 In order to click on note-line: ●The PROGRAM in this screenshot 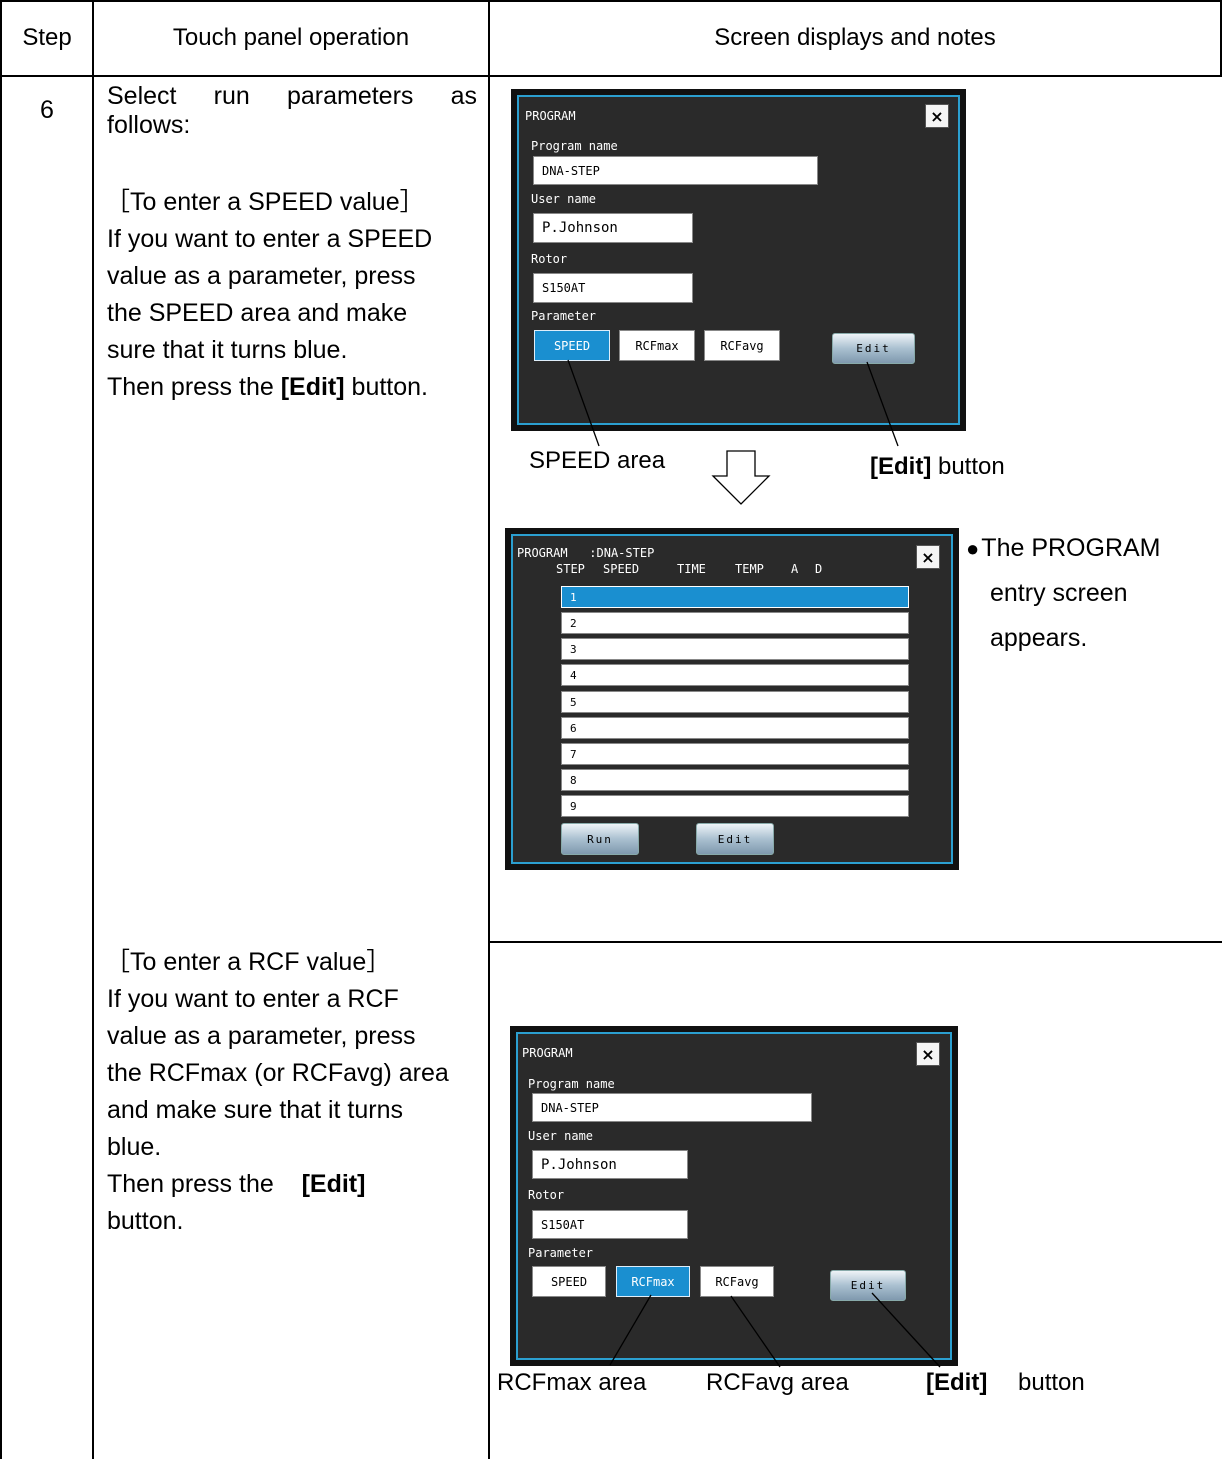, I will do `click(1063, 548)`.